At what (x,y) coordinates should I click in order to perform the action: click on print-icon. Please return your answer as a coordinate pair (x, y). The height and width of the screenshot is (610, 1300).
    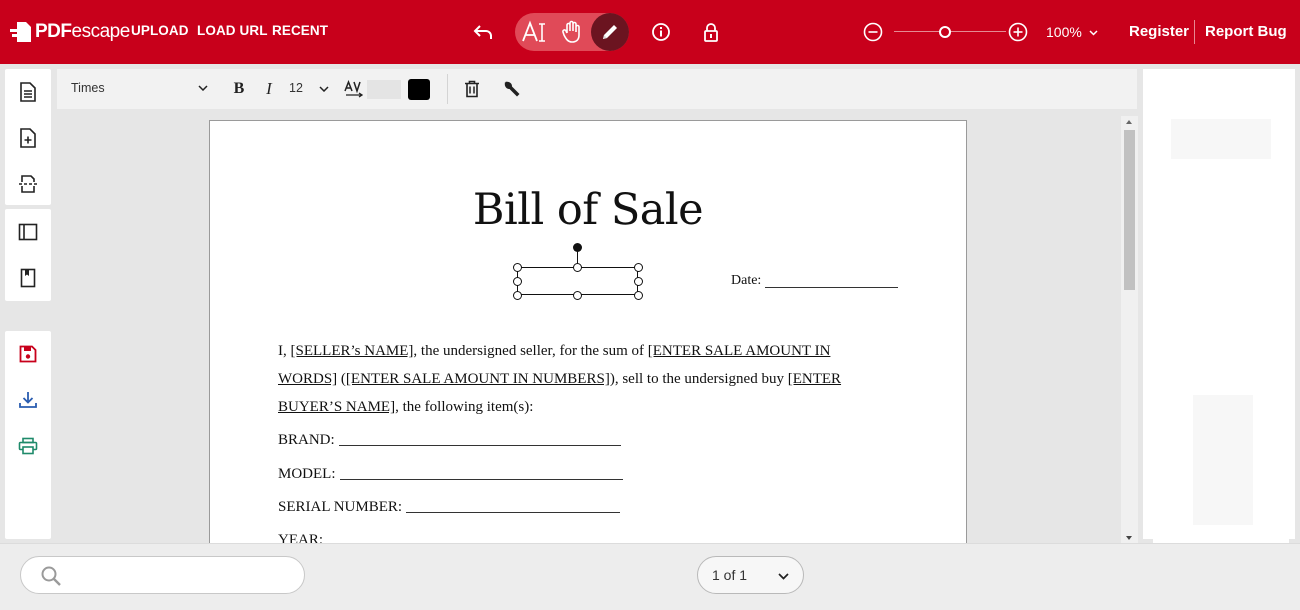
    Looking at the image, I should click on (28, 446).